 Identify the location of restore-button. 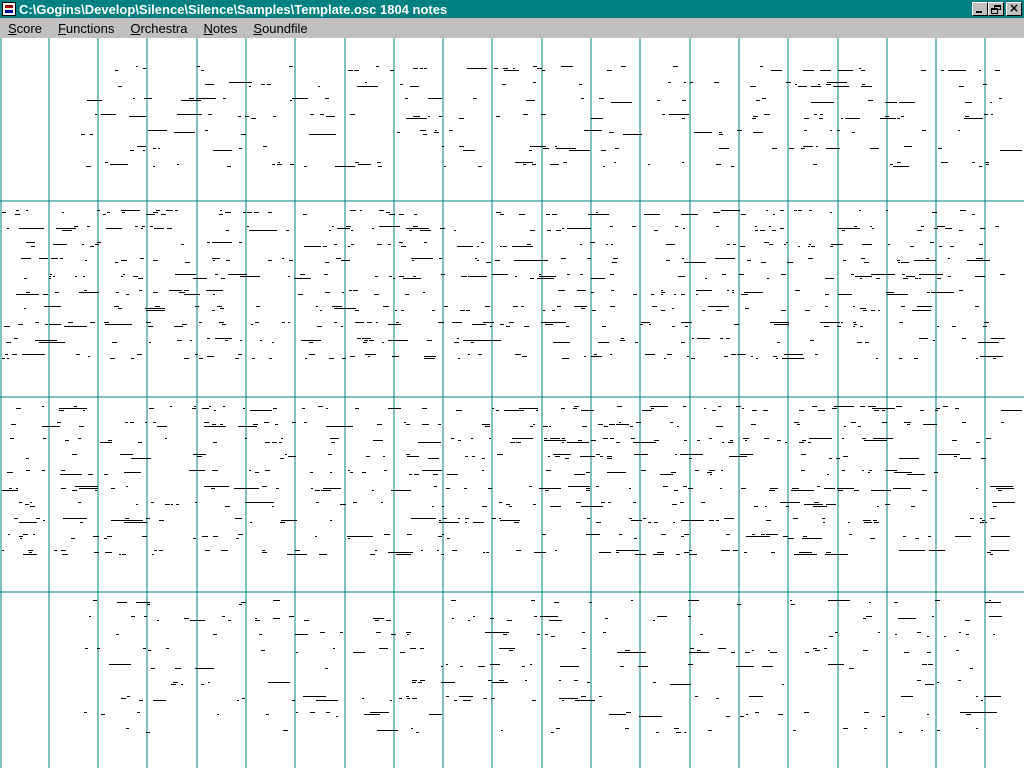
(996, 9).